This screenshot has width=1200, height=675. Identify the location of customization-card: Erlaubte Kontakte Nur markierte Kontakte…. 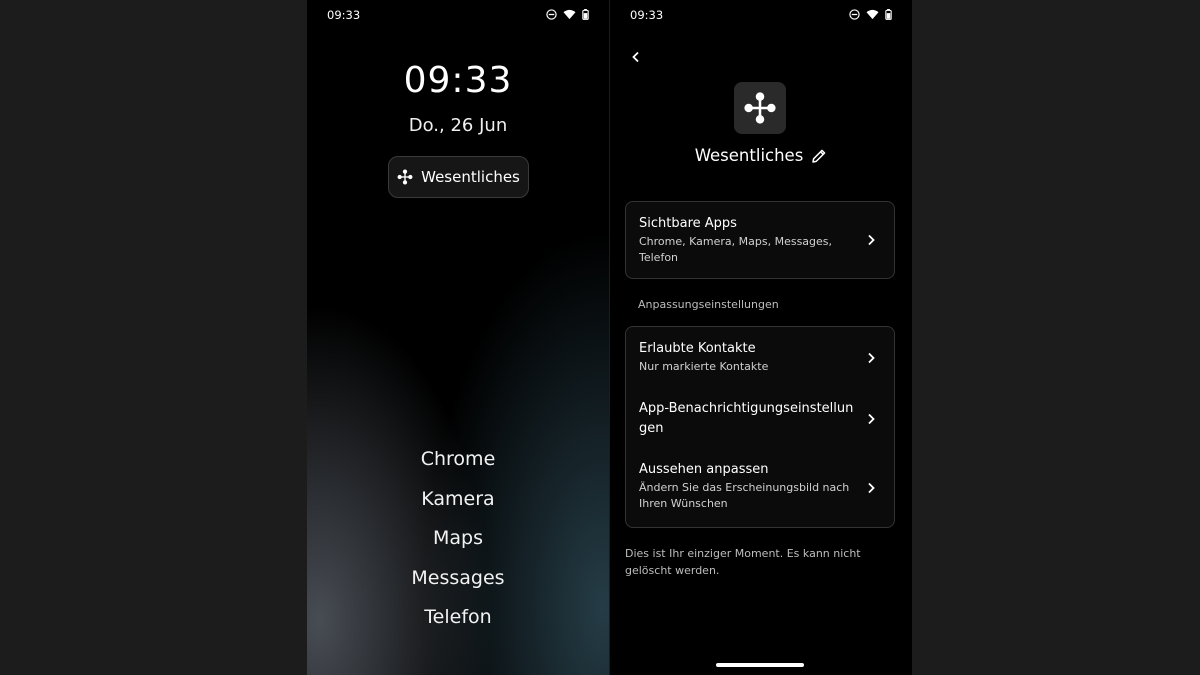
(760, 427).